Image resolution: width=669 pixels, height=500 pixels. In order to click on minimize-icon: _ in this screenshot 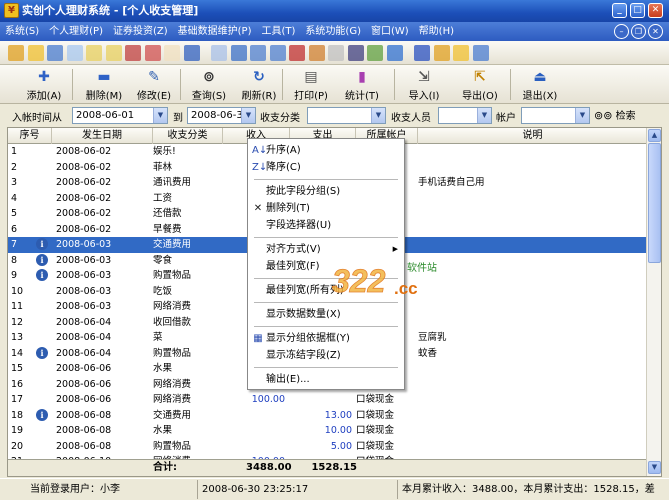, I will do `click(619, 10)`.